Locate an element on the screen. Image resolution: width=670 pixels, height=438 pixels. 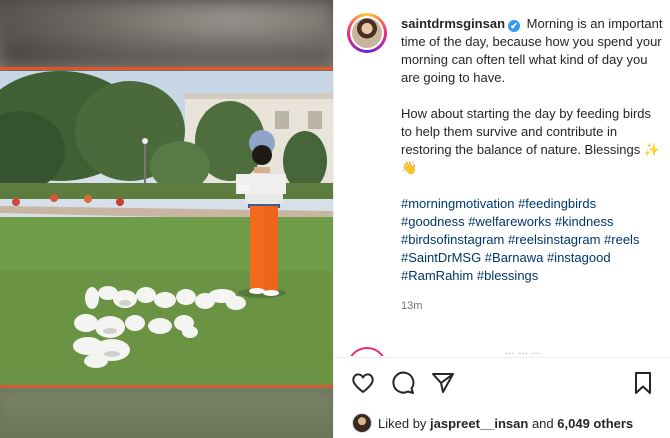
heart-icon is located at coordinates (363, 383).